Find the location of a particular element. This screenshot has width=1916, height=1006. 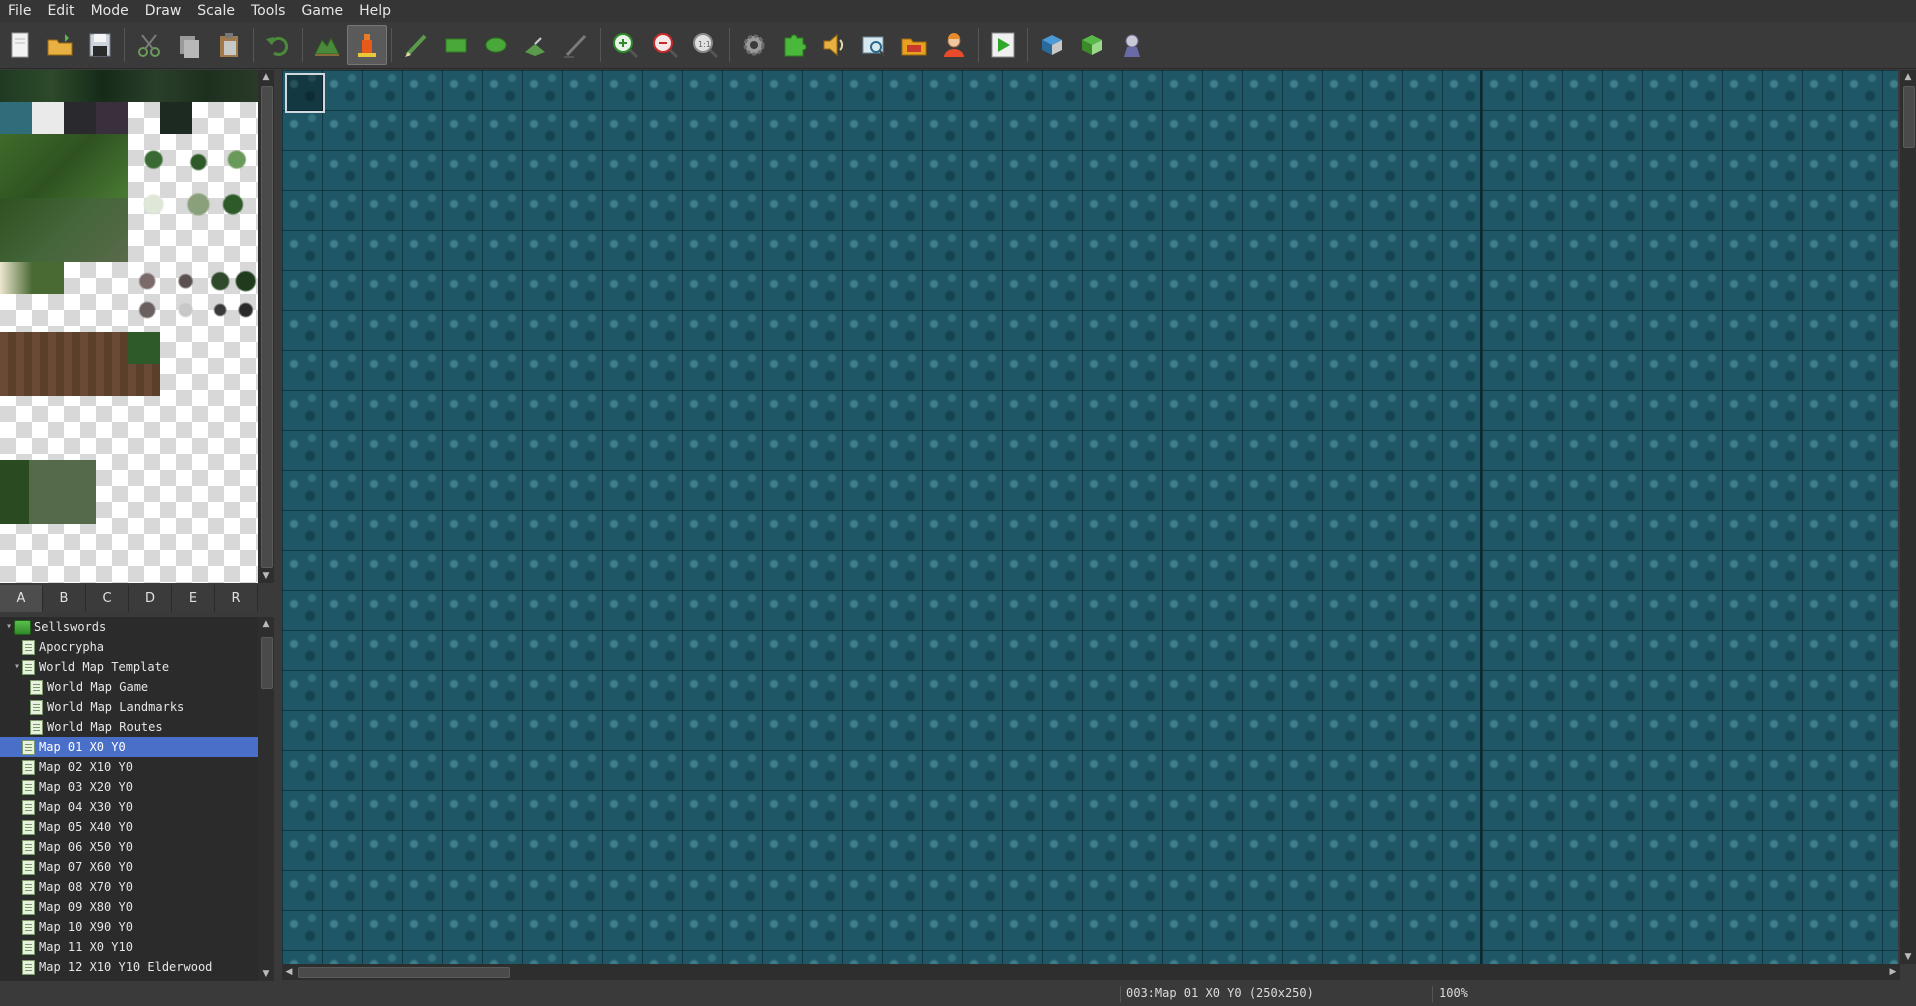

tileset-palette is located at coordinates (129, 326).